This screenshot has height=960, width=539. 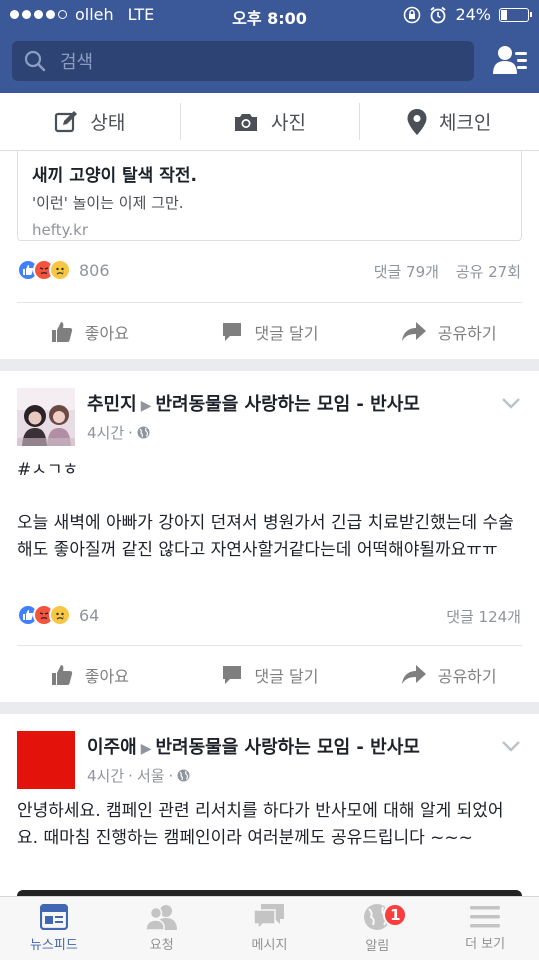 I want to click on checkin-button: 체크인, so click(x=449, y=121).